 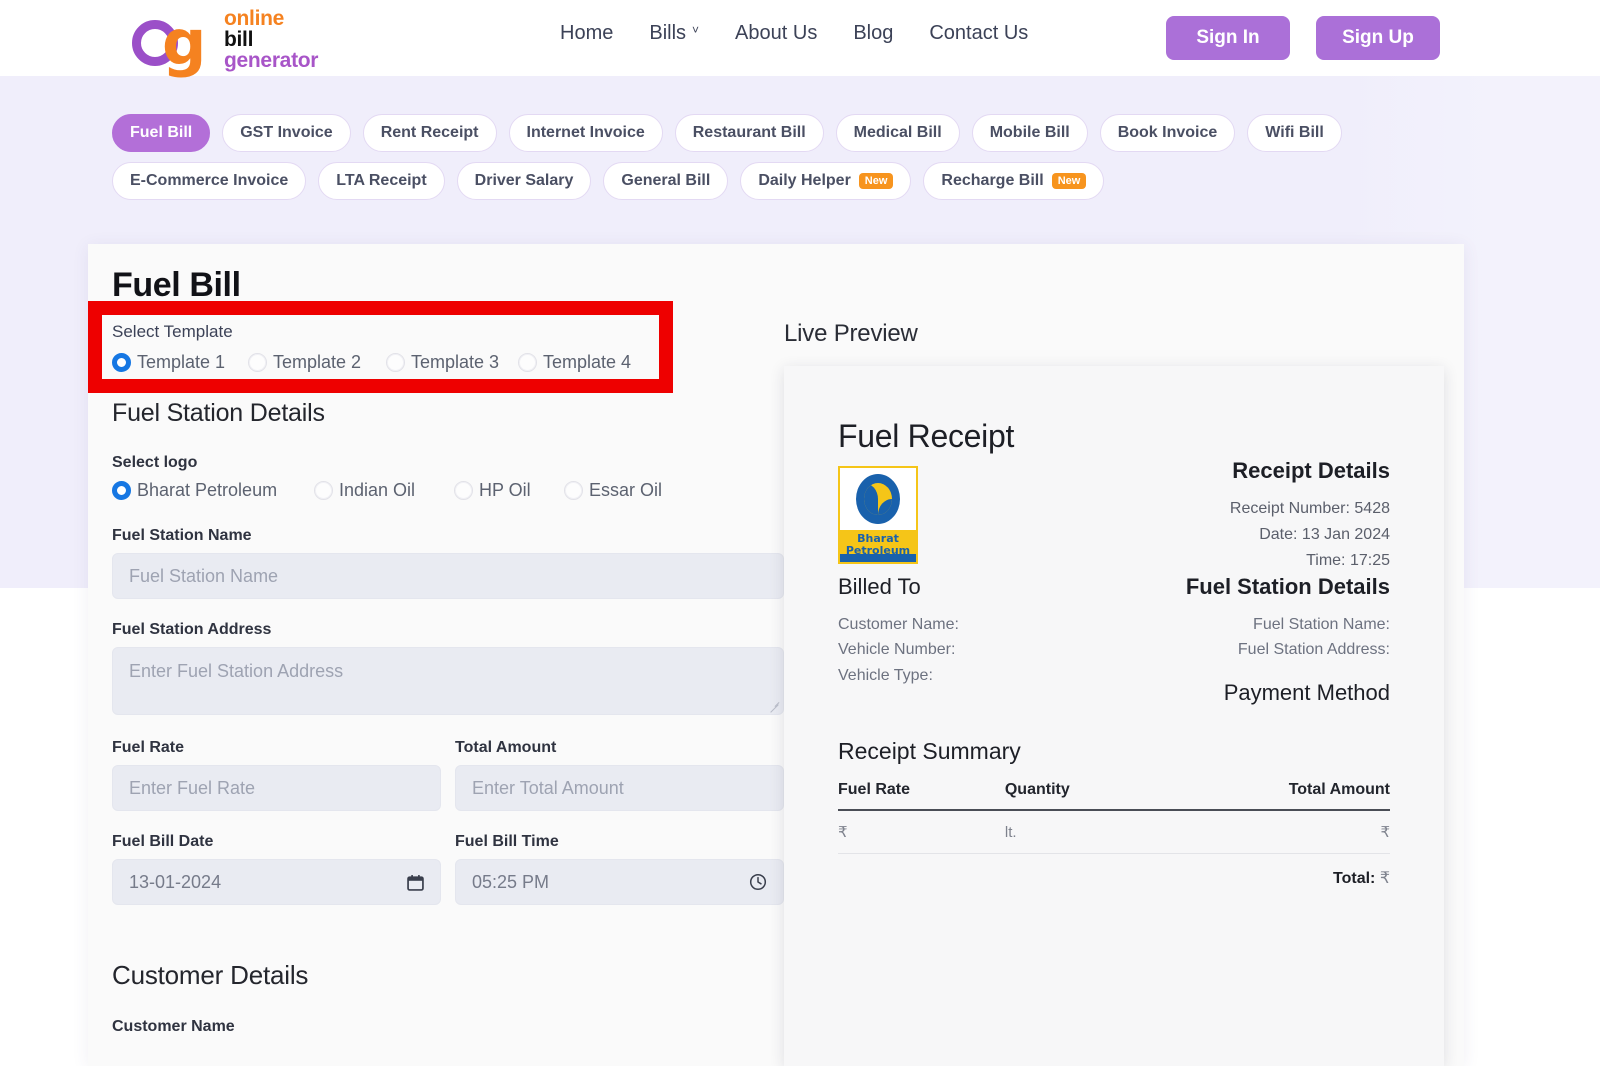 I want to click on template-option-label: Template 3, so click(x=455, y=362).